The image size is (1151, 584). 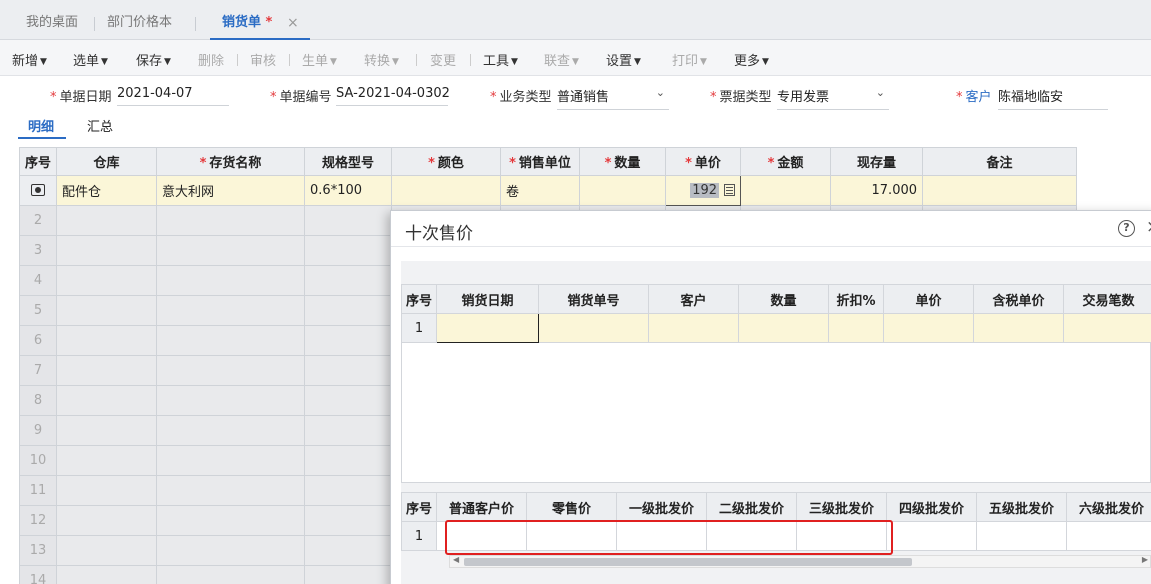 I want to click on biz-type-select: 普通销售 ⌄, so click(x=613, y=98).